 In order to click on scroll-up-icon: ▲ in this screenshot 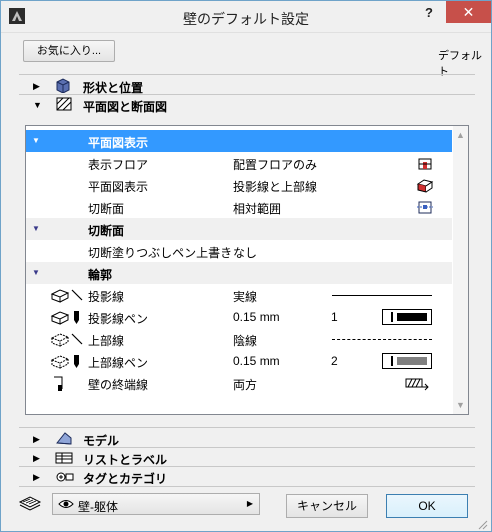, I will do `click(460, 135)`.